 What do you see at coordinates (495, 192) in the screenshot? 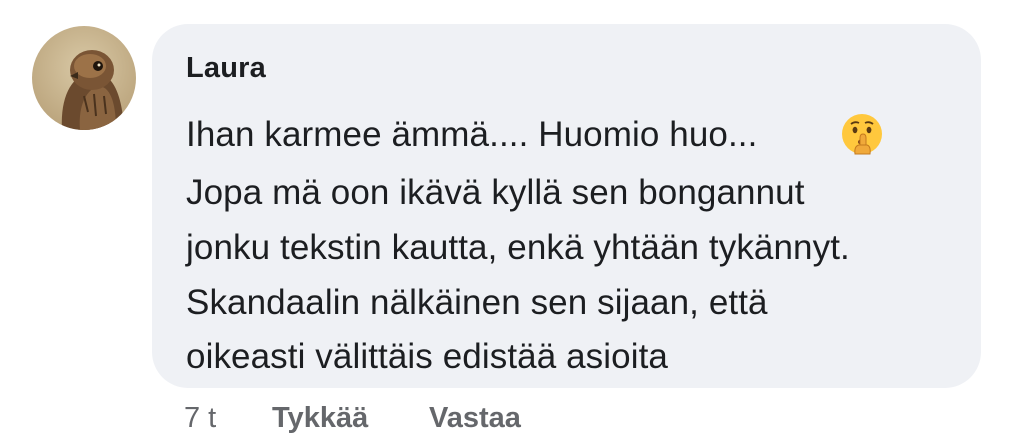
I see `comment-text-line: Jopa mä oon ikävä kyllä sen bongannut` at bounding box center [495, 192].